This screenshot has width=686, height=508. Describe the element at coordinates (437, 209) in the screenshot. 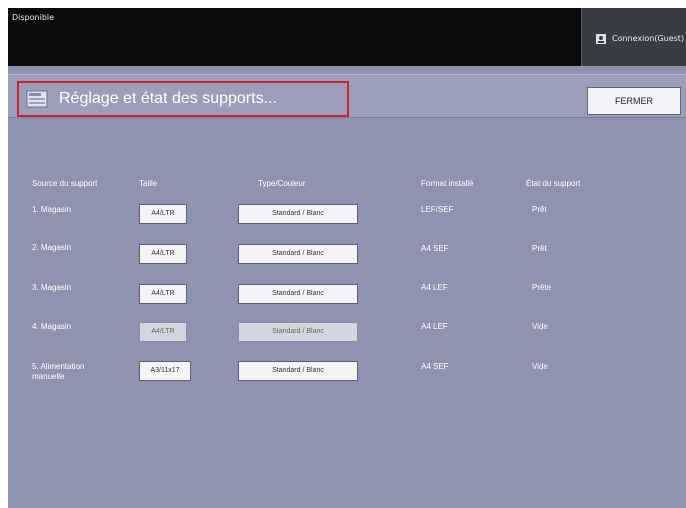

I see `row-format: LEF/SEF` at that location.